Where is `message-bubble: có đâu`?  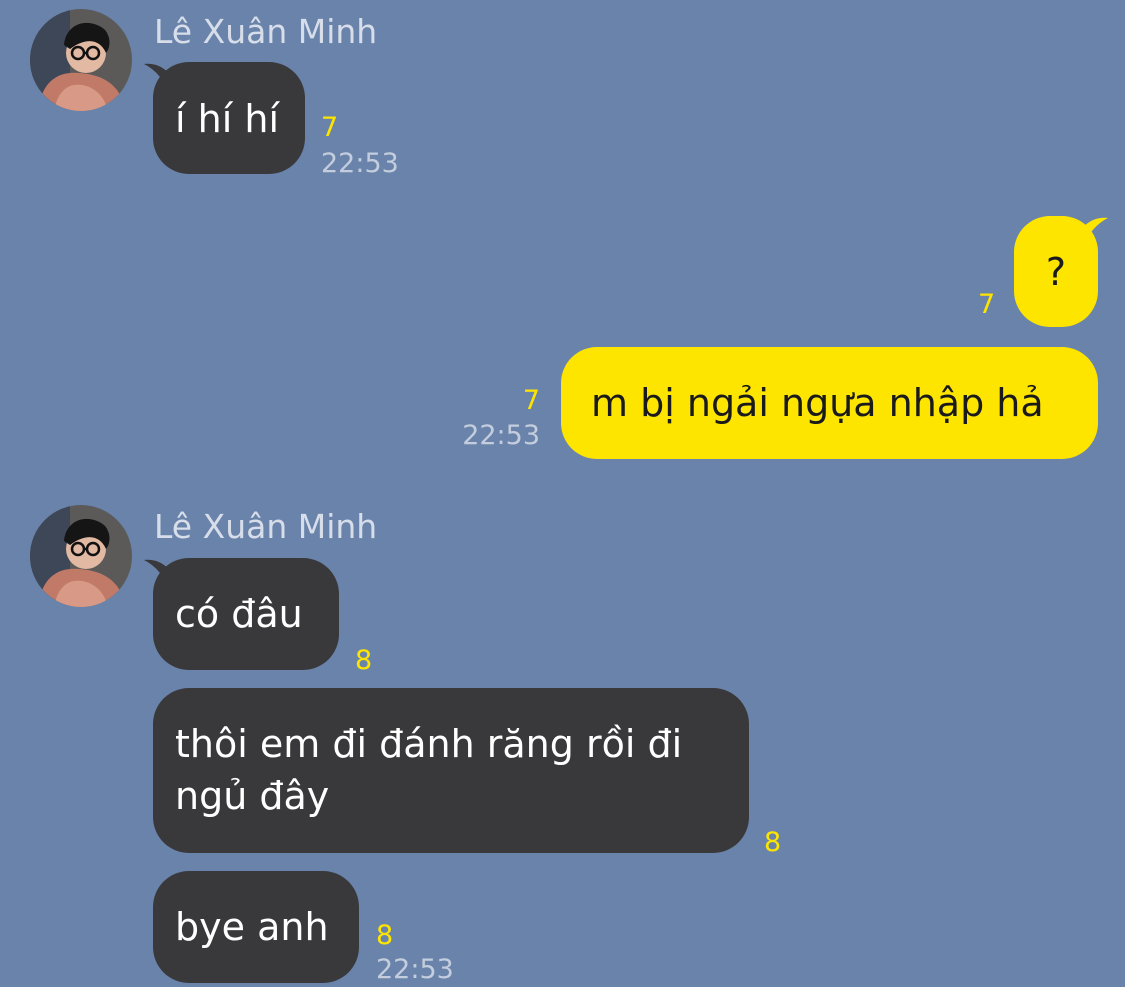
message-bubble: có đâu is located at coordinates (246, 614).